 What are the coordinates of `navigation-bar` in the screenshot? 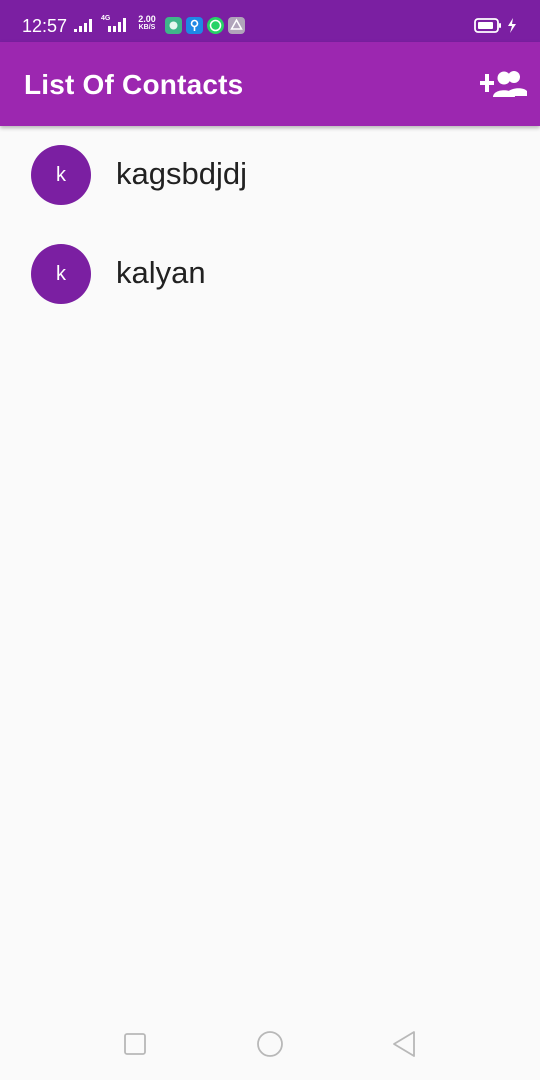 It's located at (270, 1042).